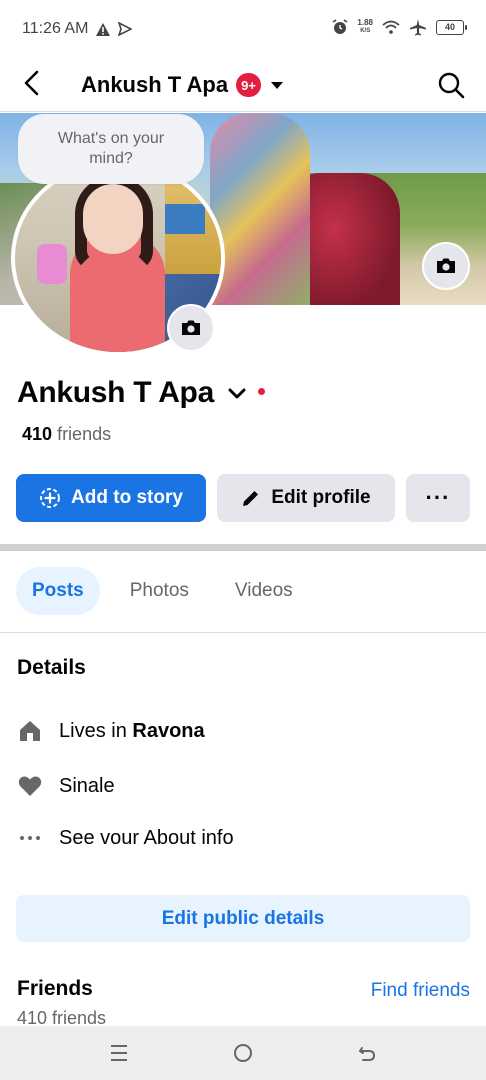 The image size is (486, 1080). I want to click on home-button, so click(243, 1053).